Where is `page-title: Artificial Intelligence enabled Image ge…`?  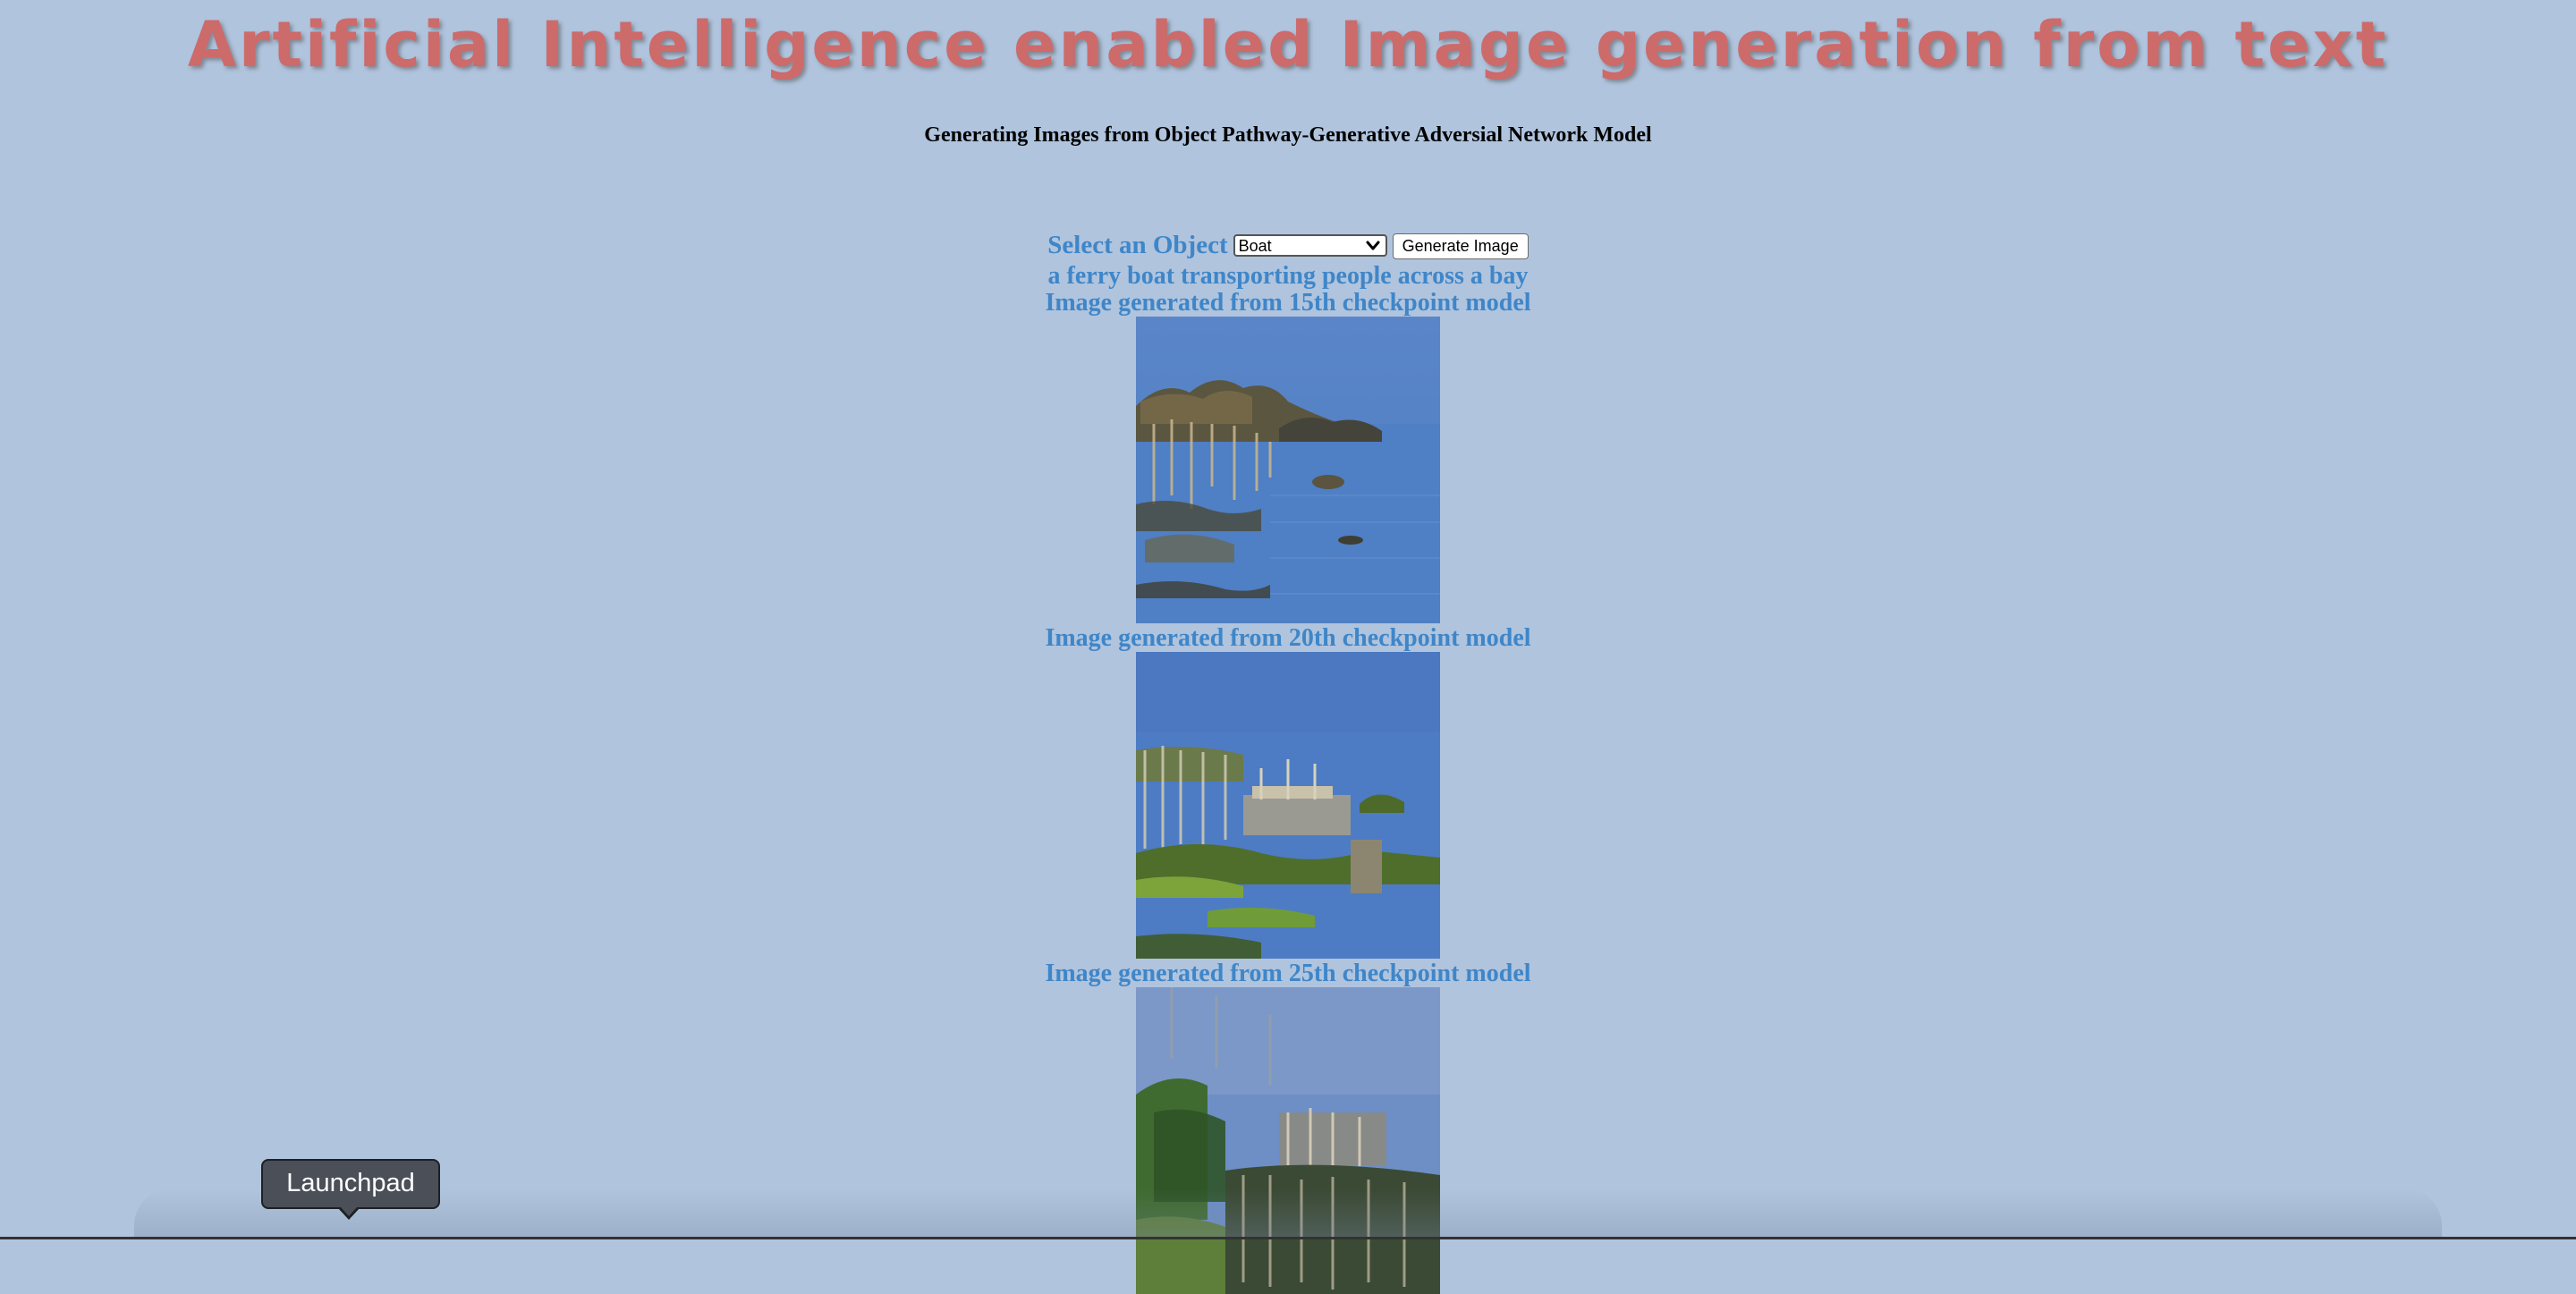 page-title: Artificial Intelligence enabled Image ge… is located at coordinates (1288, 44).